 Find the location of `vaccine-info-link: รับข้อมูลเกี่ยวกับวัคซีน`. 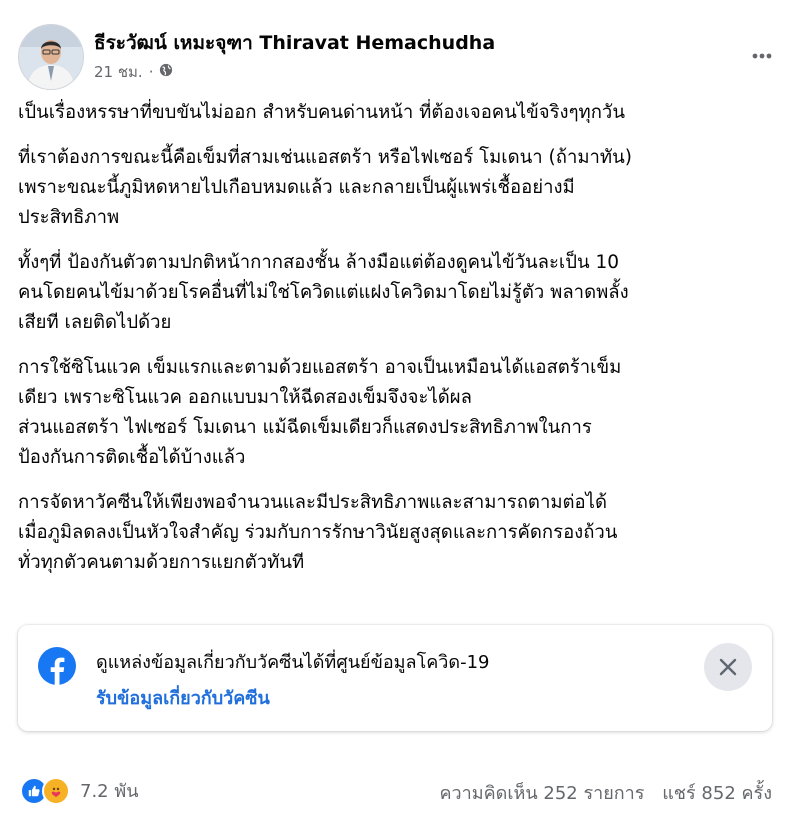

vaccine-info-link: รับข้อมูลเกี่ยวกับวัคซีน is located at coordinates (183, 697).